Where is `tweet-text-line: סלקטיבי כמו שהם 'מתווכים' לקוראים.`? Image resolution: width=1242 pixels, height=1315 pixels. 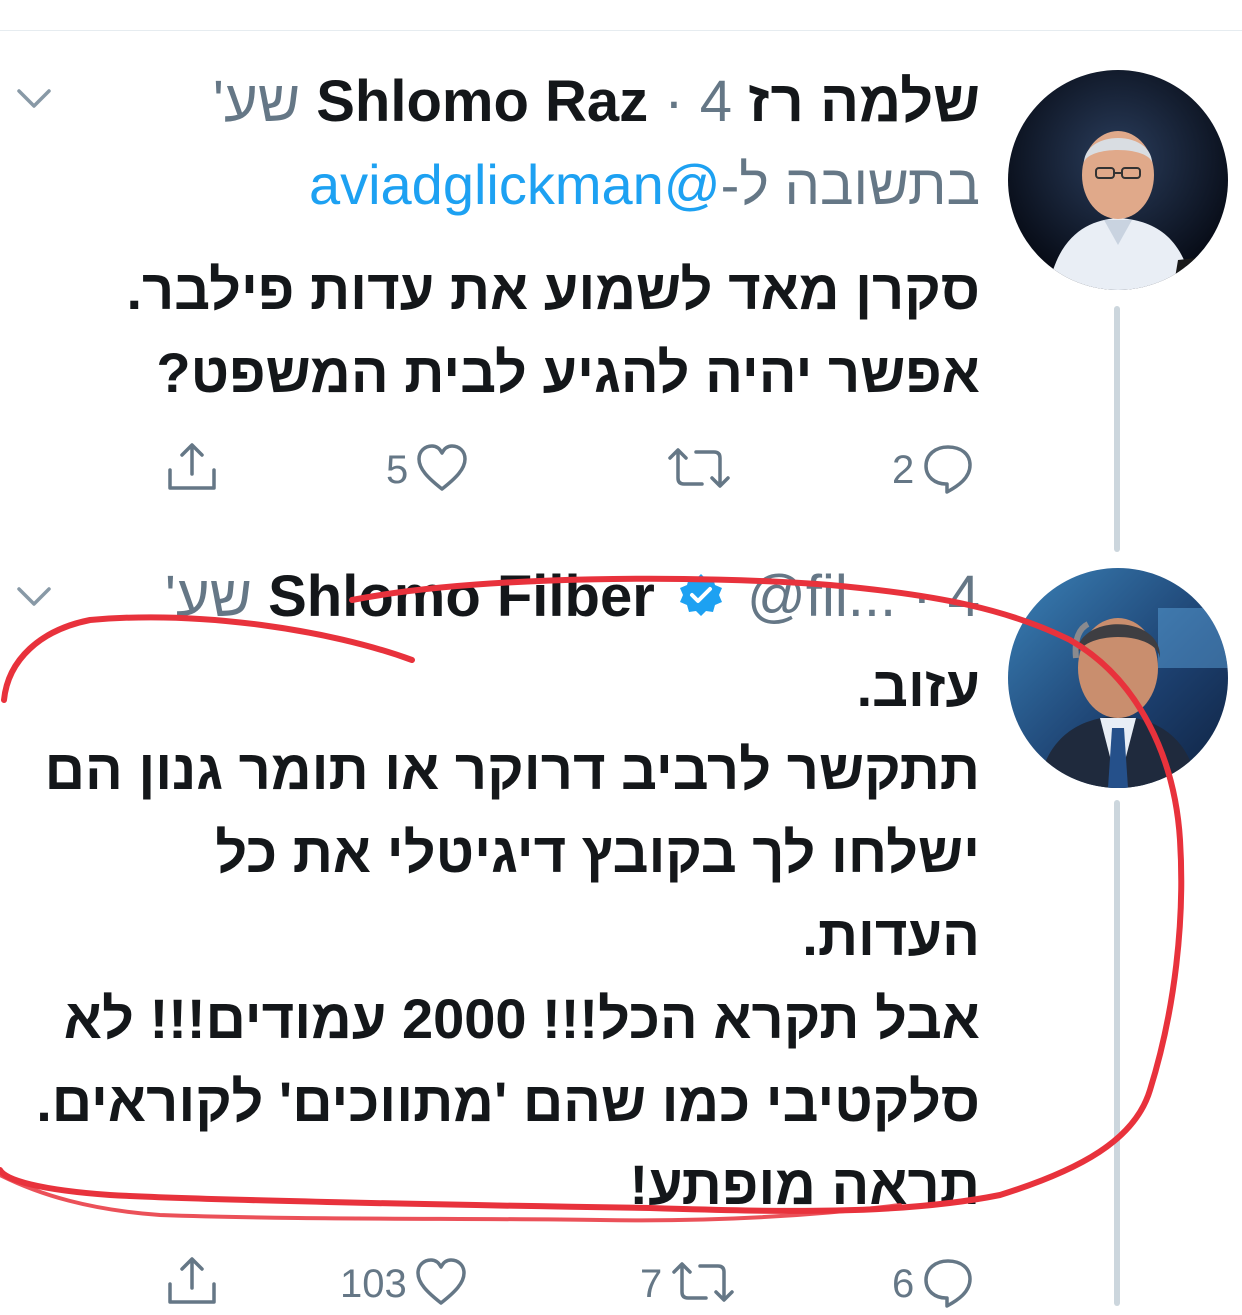
tweet-text-line: סלקטיבי כמו שהם 'מתווכים' לקוראים. is located at coordinates (508, 1101).